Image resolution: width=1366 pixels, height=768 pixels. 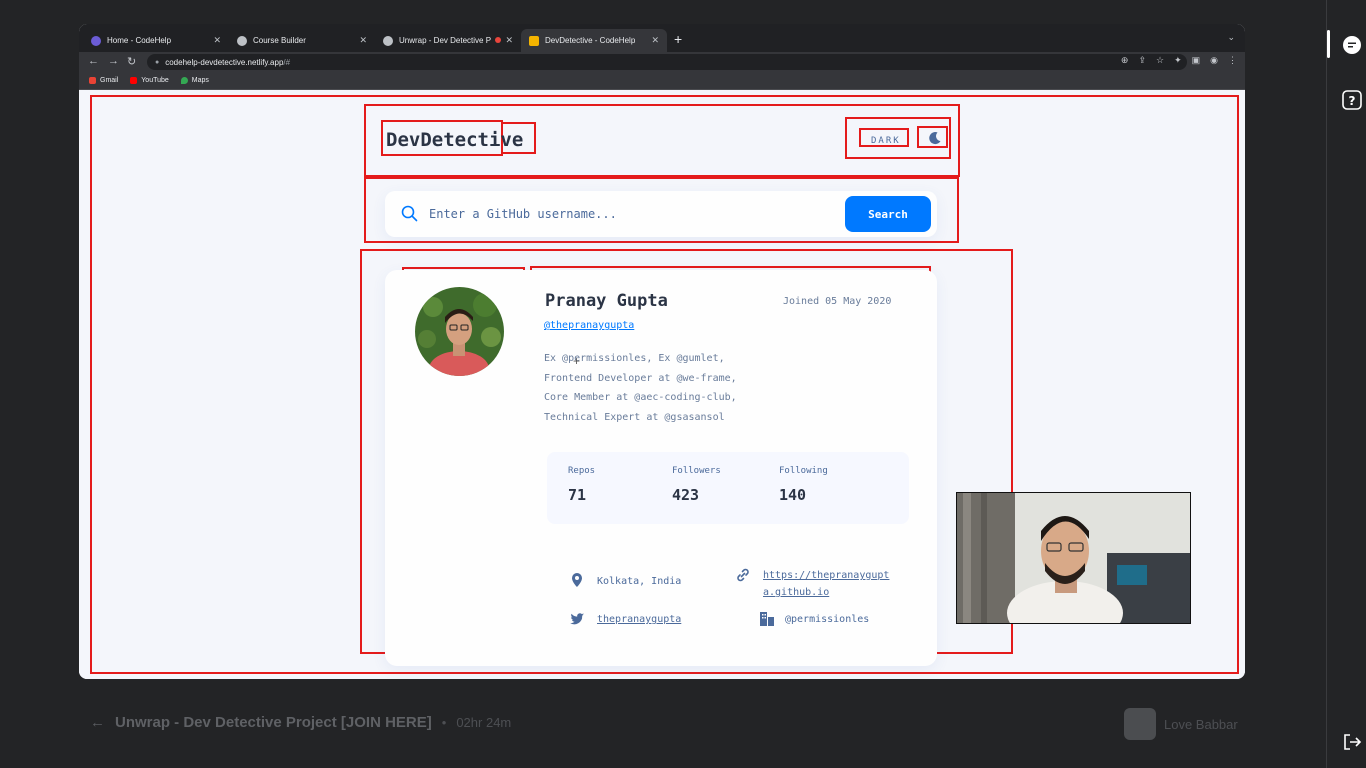 I want to click on author-name: Love Babbar, so click(x=1201, y=724).